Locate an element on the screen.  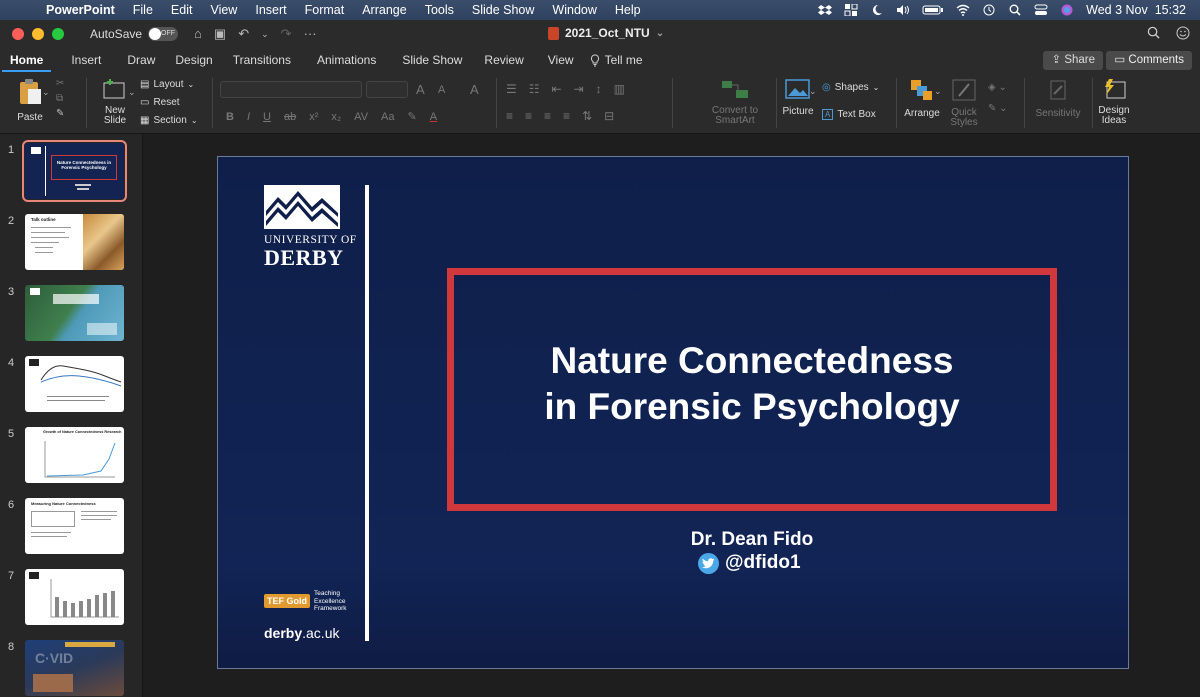
menu-window: Window is located at coordinates (574, 10).